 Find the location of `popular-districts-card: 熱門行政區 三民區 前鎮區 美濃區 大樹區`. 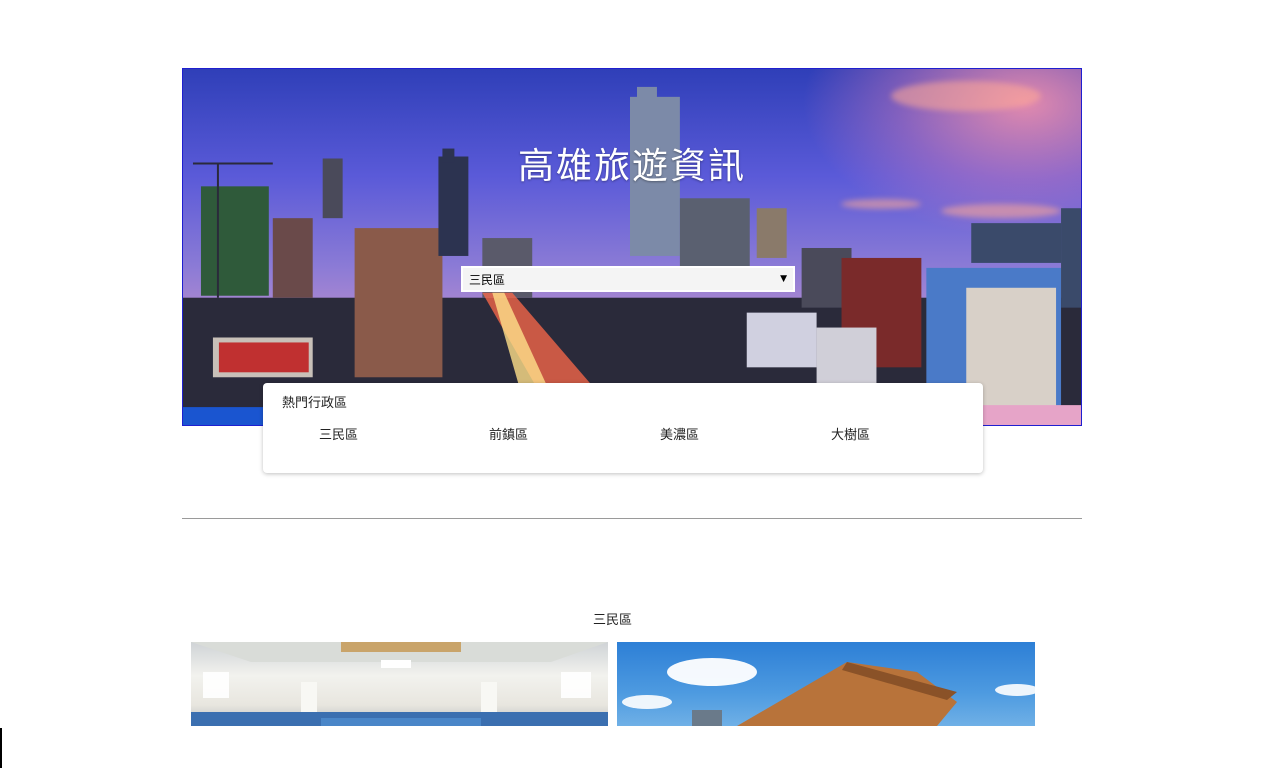

popular-districts-card: 熱門行政區 三民區 前鎮區 美濃區 大樹區 is located at coordinates (623, 428).